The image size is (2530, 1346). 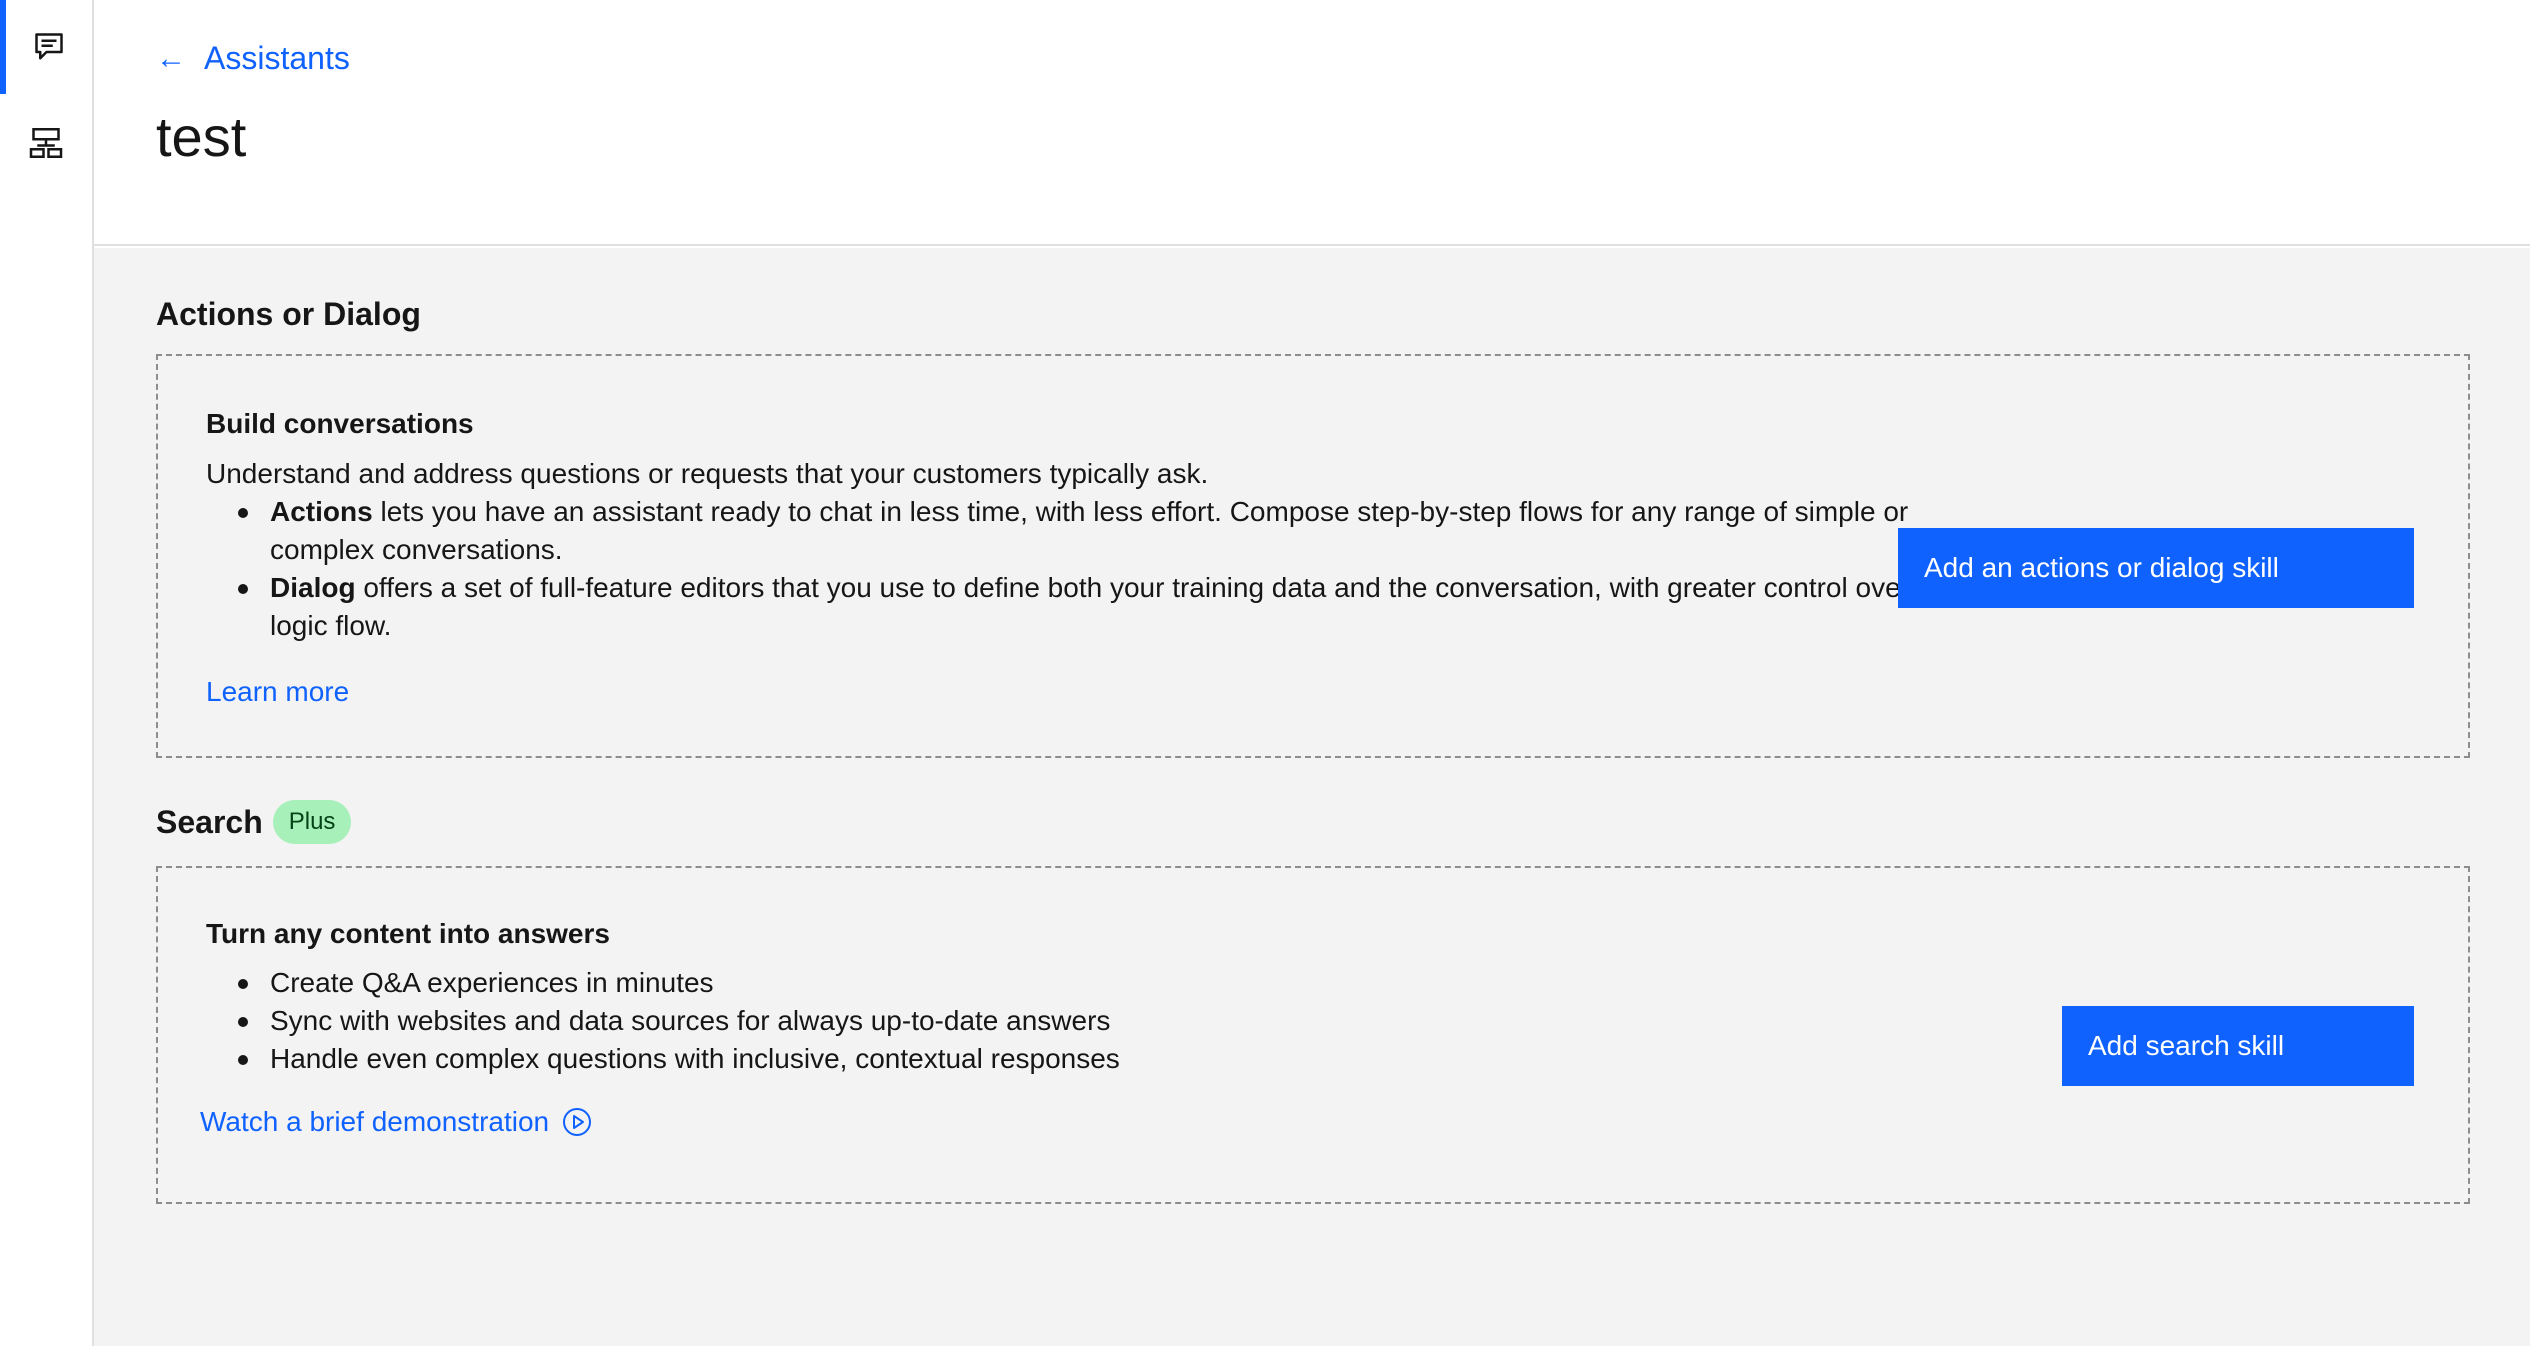 I want to click on side-rail, so click(x=47, y=673).